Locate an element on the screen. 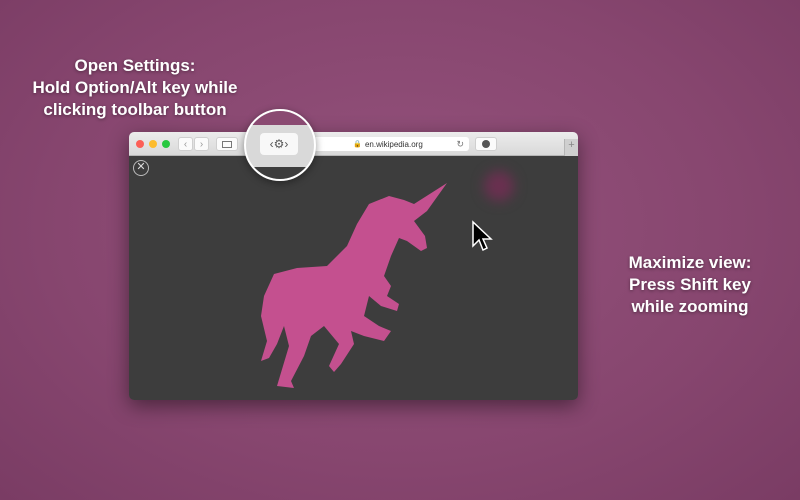  caption-line: Open Settings: is located at coordinates (135, 65).